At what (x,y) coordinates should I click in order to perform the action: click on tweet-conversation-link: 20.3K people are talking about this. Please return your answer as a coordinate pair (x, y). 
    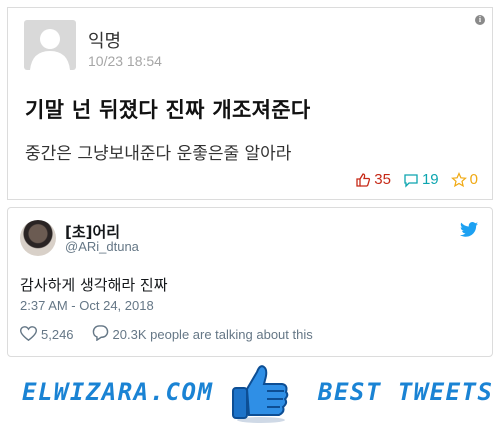
    Looking at the image, I should click on (202, 334).